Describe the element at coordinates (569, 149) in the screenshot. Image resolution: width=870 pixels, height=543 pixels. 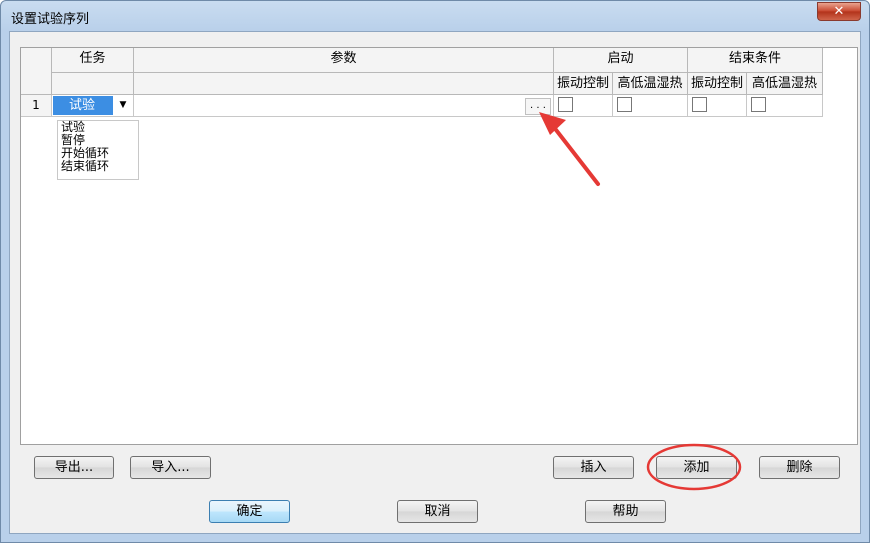
I see `annotation-arrow-icon` at that location.